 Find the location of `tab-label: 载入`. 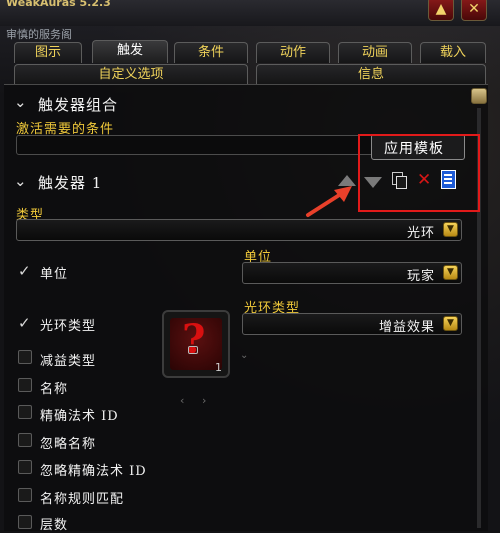

tab-label: 载入 is located at coordinates (452, 52).